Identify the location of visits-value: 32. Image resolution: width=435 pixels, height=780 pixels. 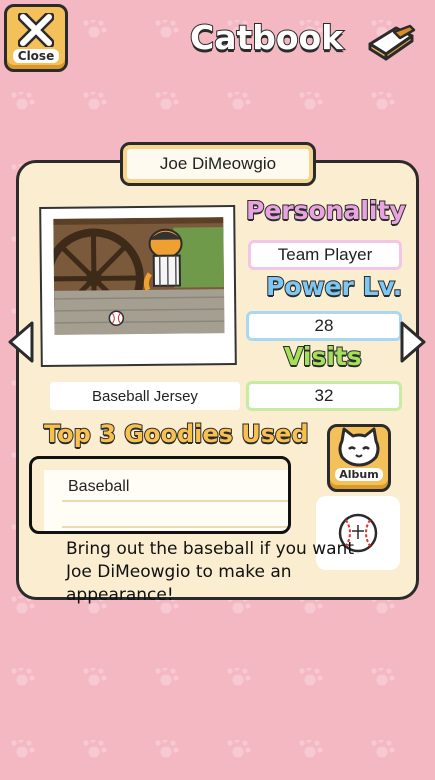
(324, 396).